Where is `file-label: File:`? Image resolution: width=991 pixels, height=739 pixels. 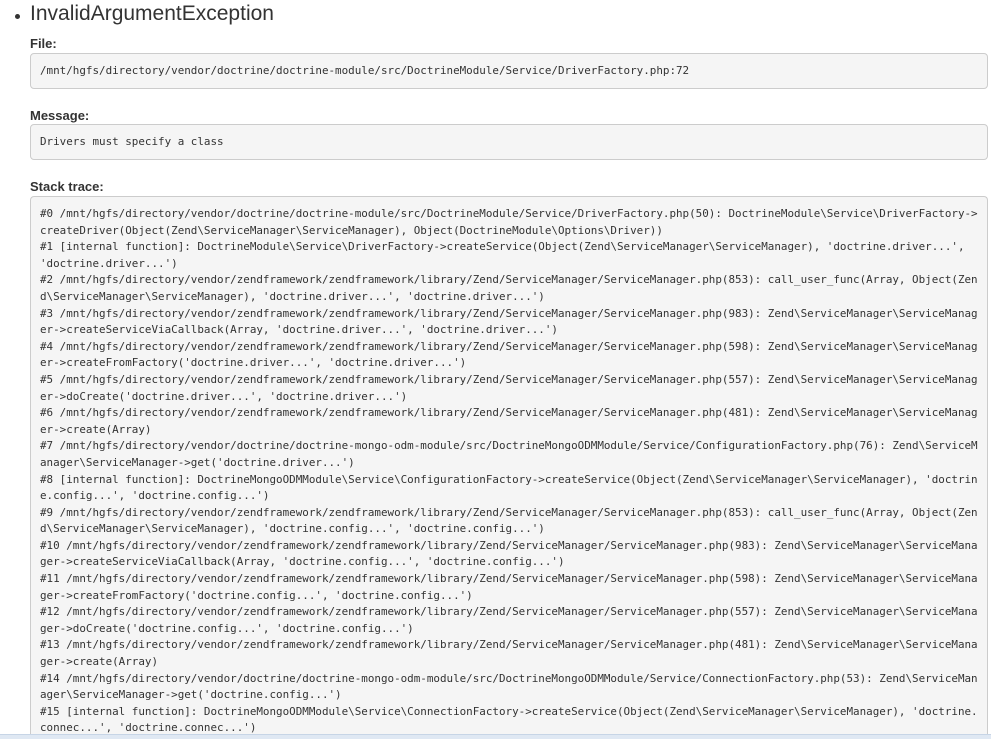
file-label: File: is located at coordinates (43, 43).